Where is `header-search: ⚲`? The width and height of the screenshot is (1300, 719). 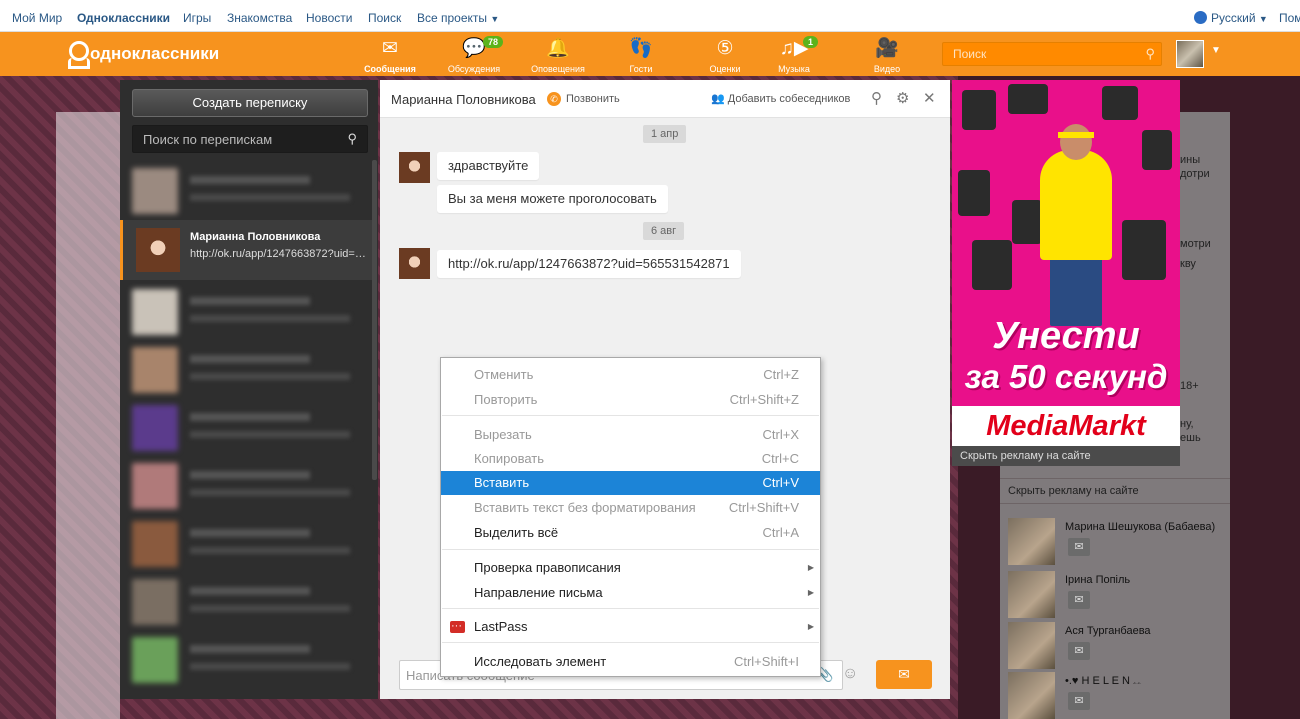
header-search: ⚲ is located at coordinates (1052, 54).